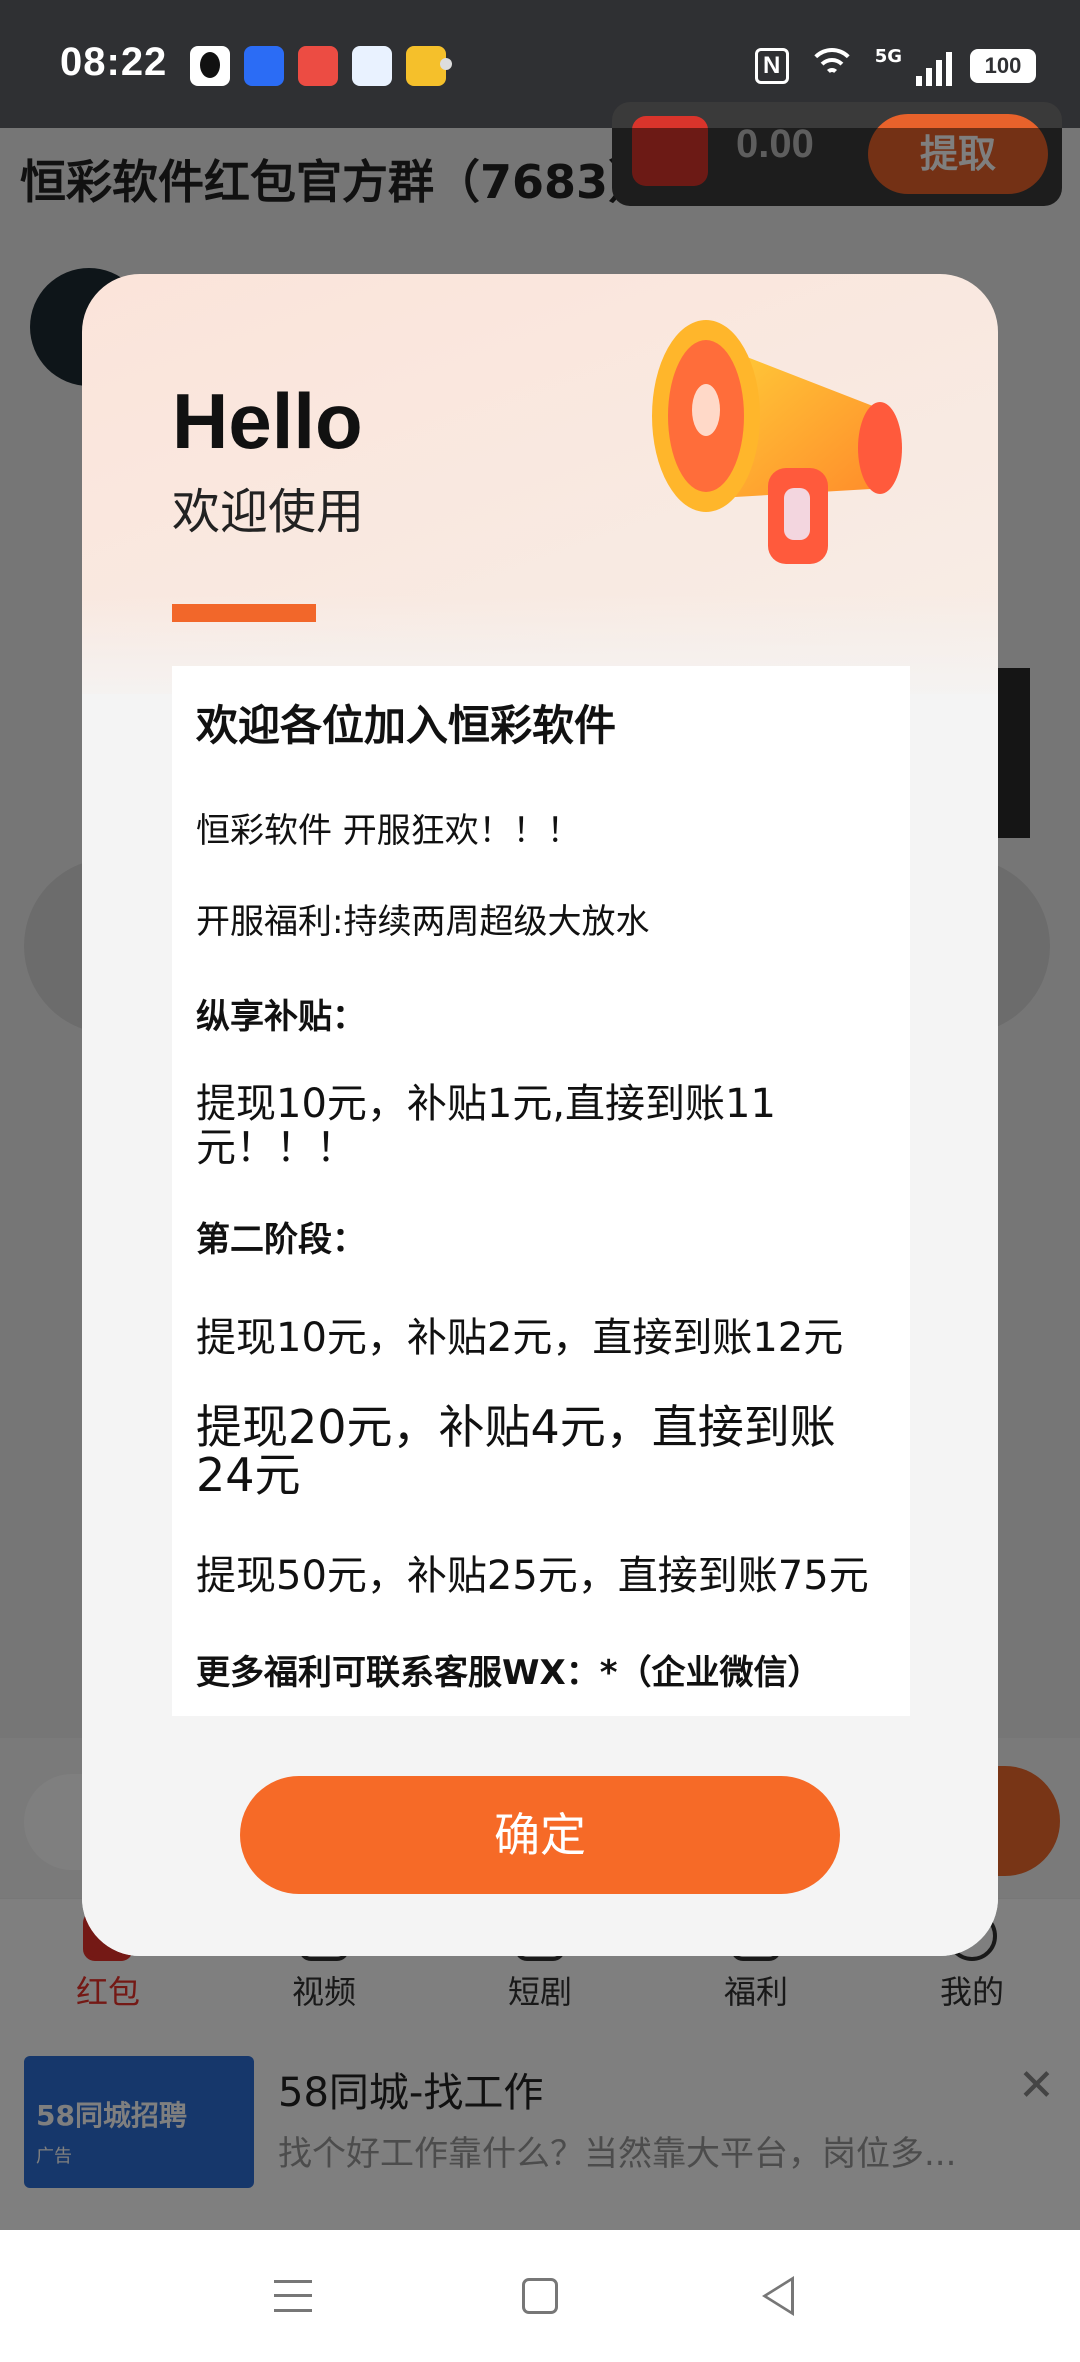 The height and width of the screenshot is (2362, 1080). Describe the element at coordinates (888, 56) in the screenshot. I see `network-type: 5G` at that location.